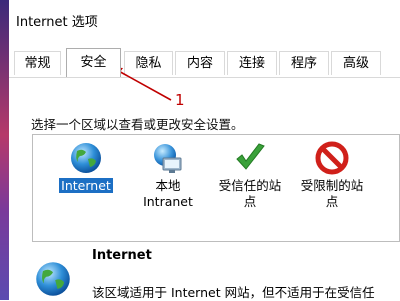 Image resolution: width=400 pixels, height=301 pixels. Describe the element at coordinates (53, 279) in the screenshot. I see `internet-zone-globe-icon` at that location.